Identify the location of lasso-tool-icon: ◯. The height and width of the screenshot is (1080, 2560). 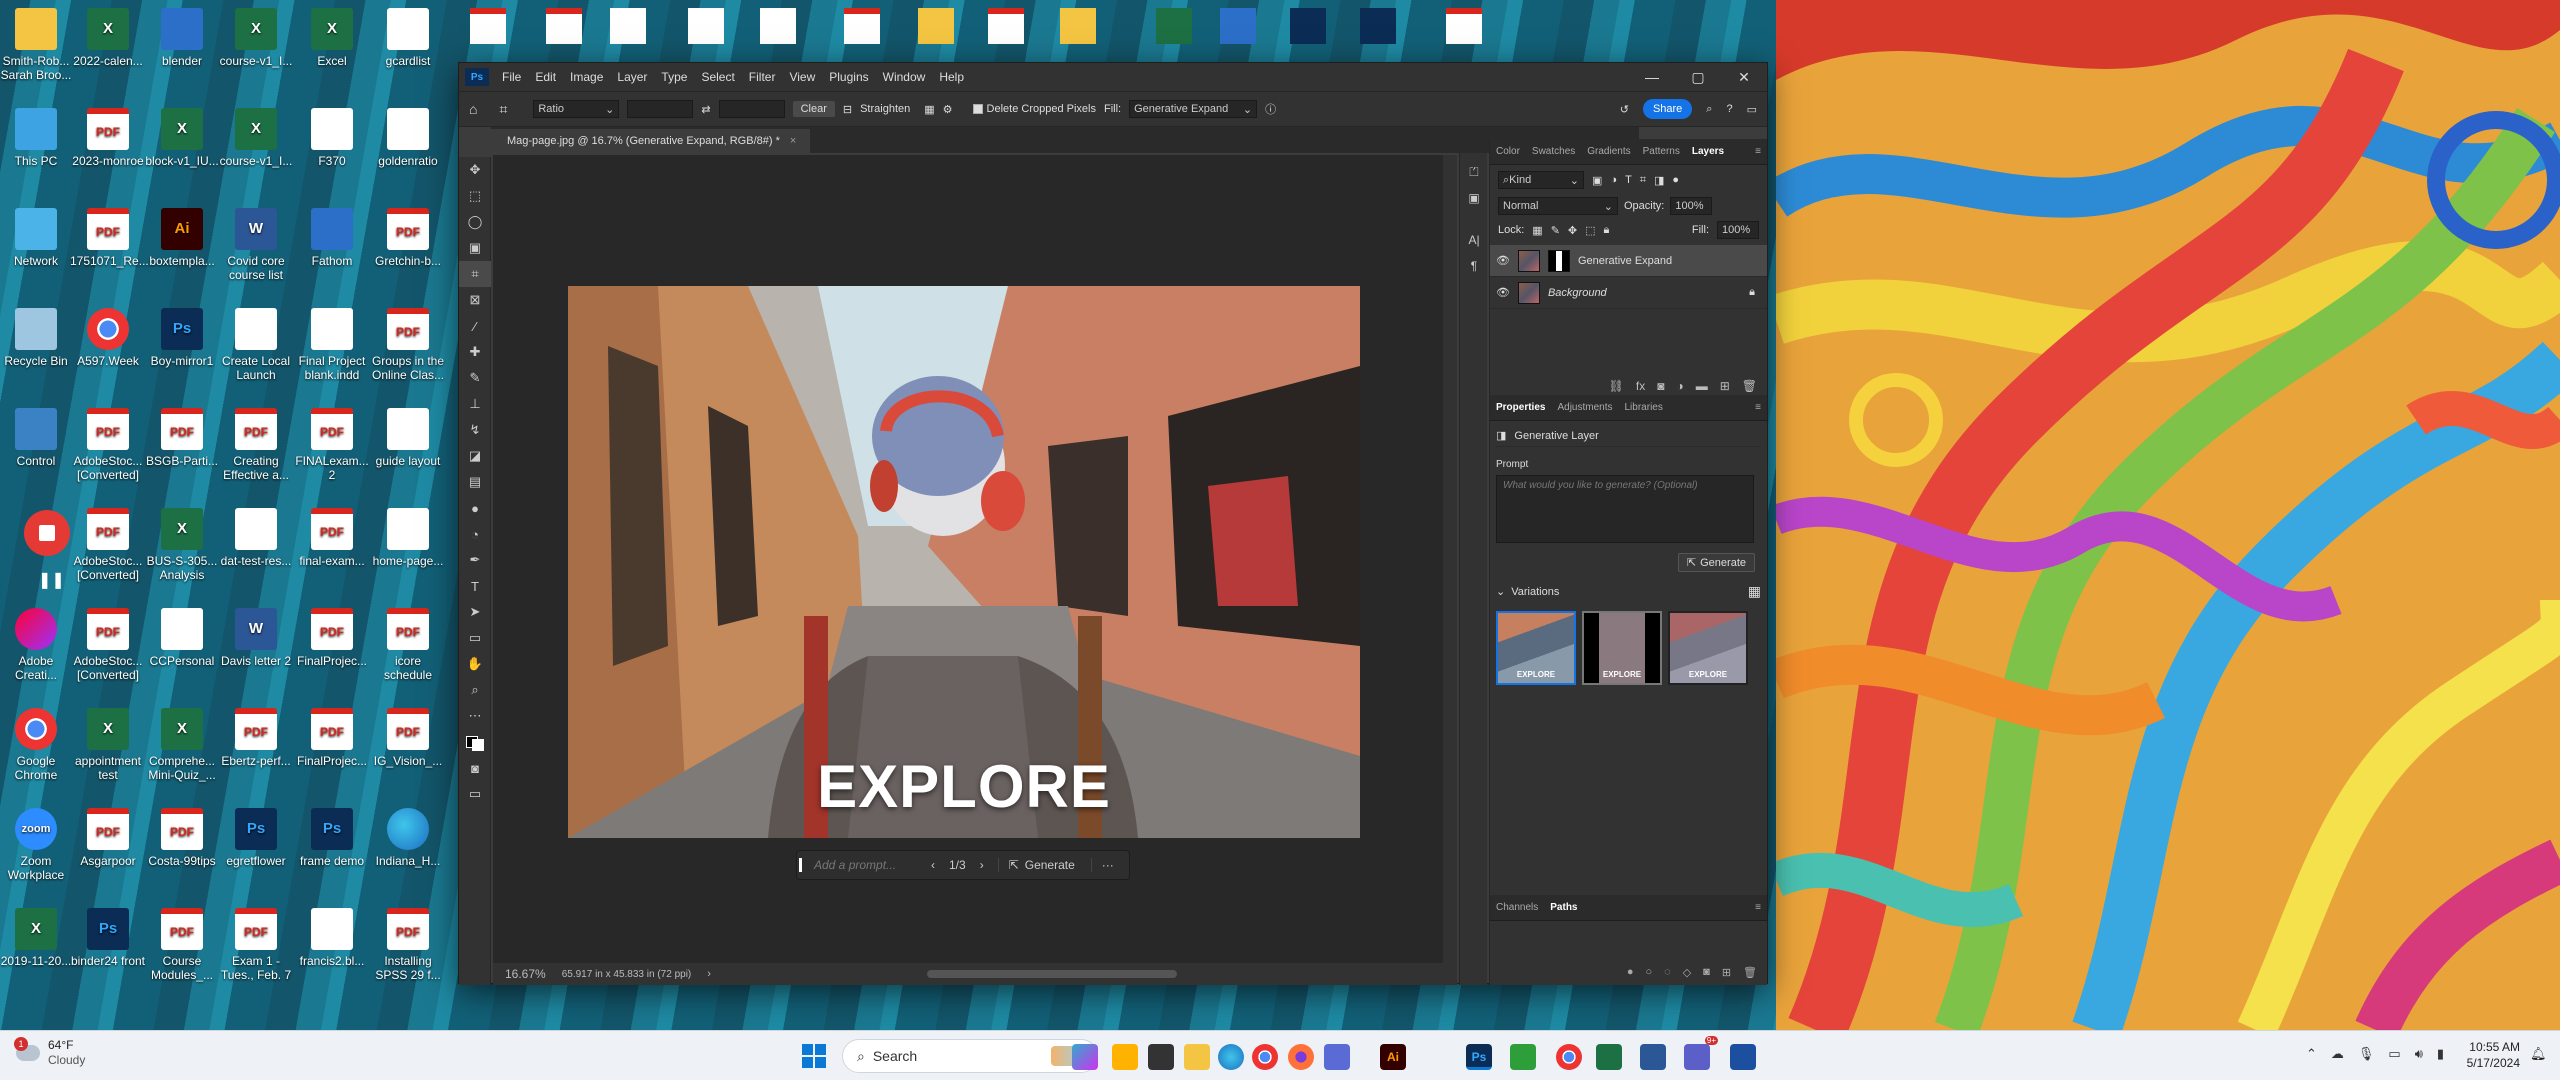
(475, 222).